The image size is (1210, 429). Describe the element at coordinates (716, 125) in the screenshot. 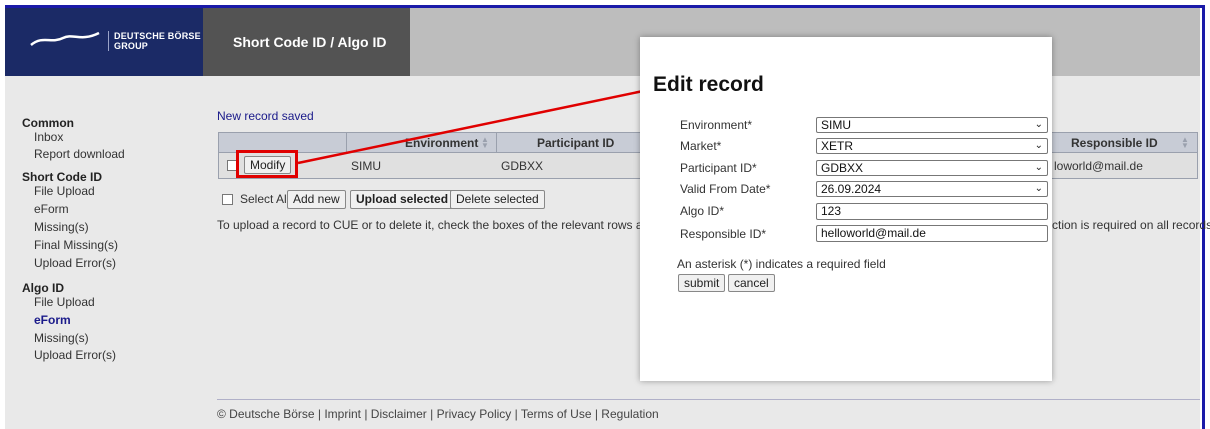

I see `environment-label: Environment*` at that location.